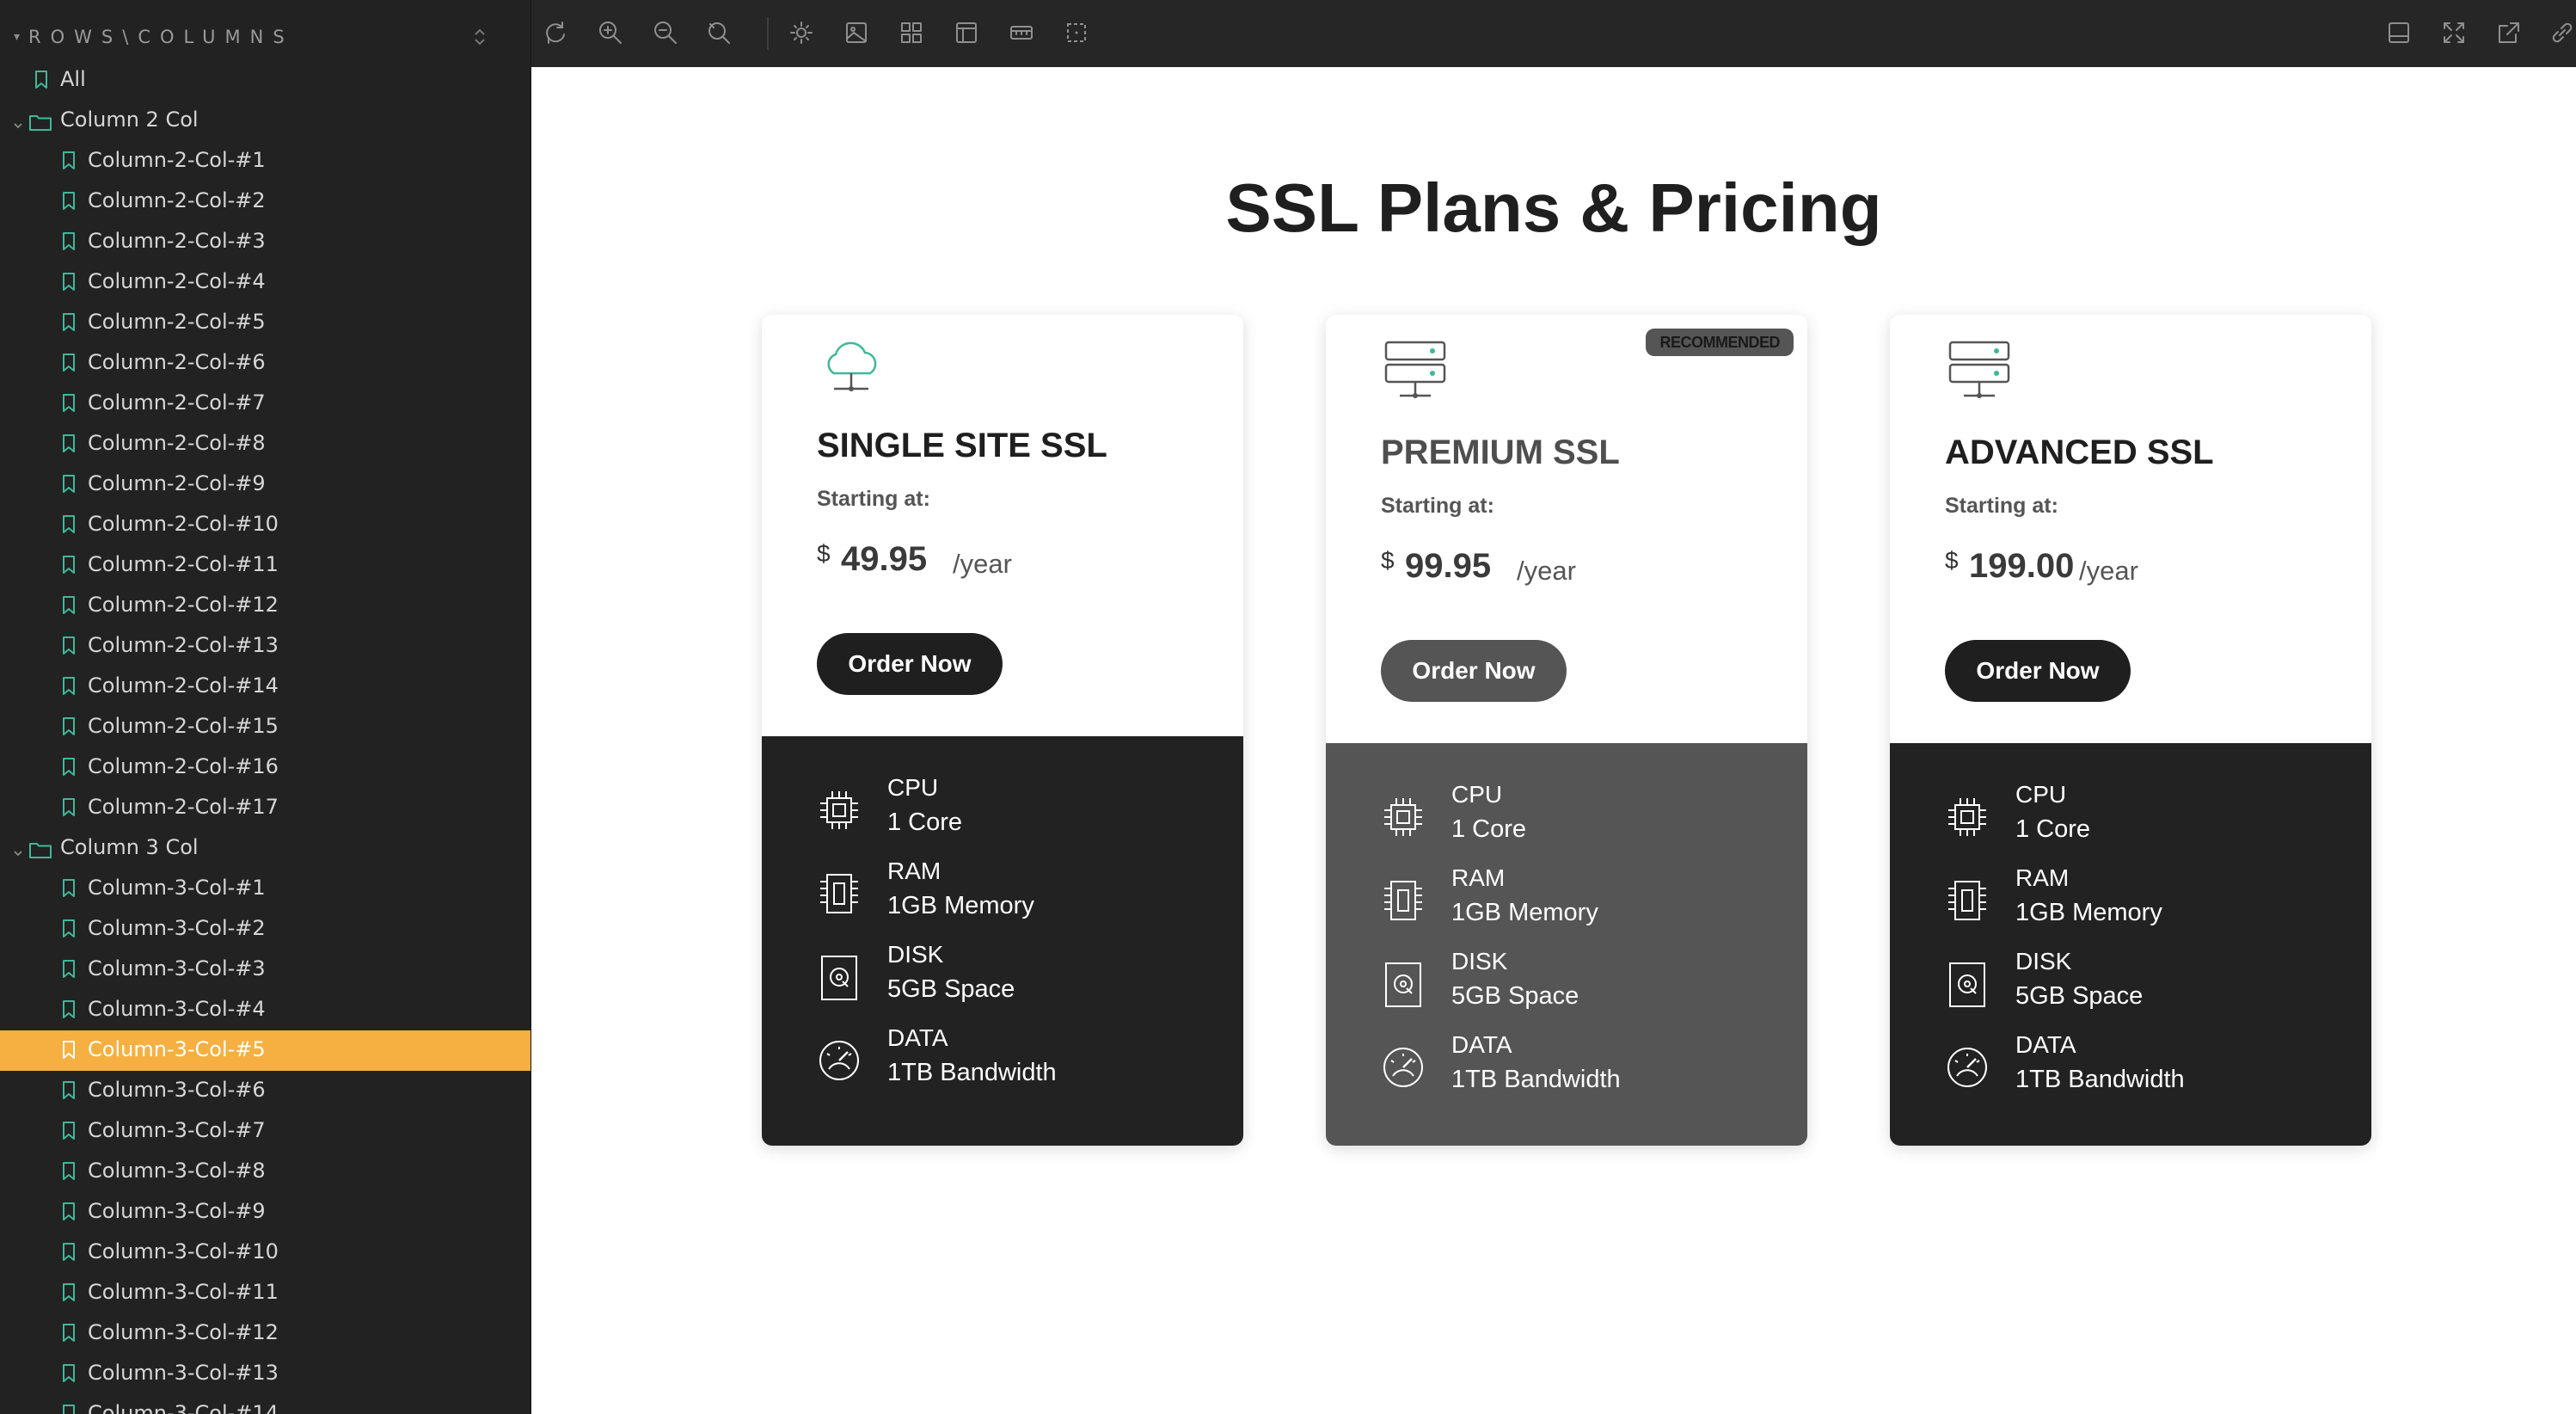 The image size is (2576, 1414). I want to click on spec-item: RAM 1GB Memory, so click(1578, 898).